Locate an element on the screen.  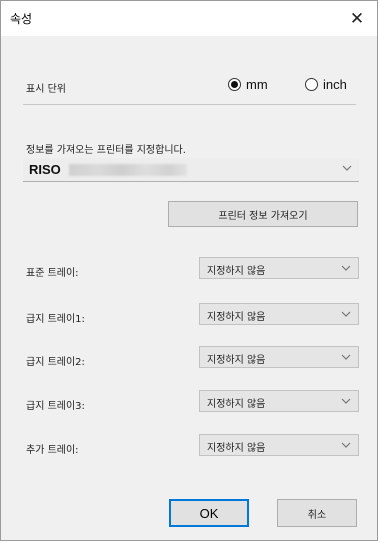
ok-button: OK is located at coordinates (209, 513).